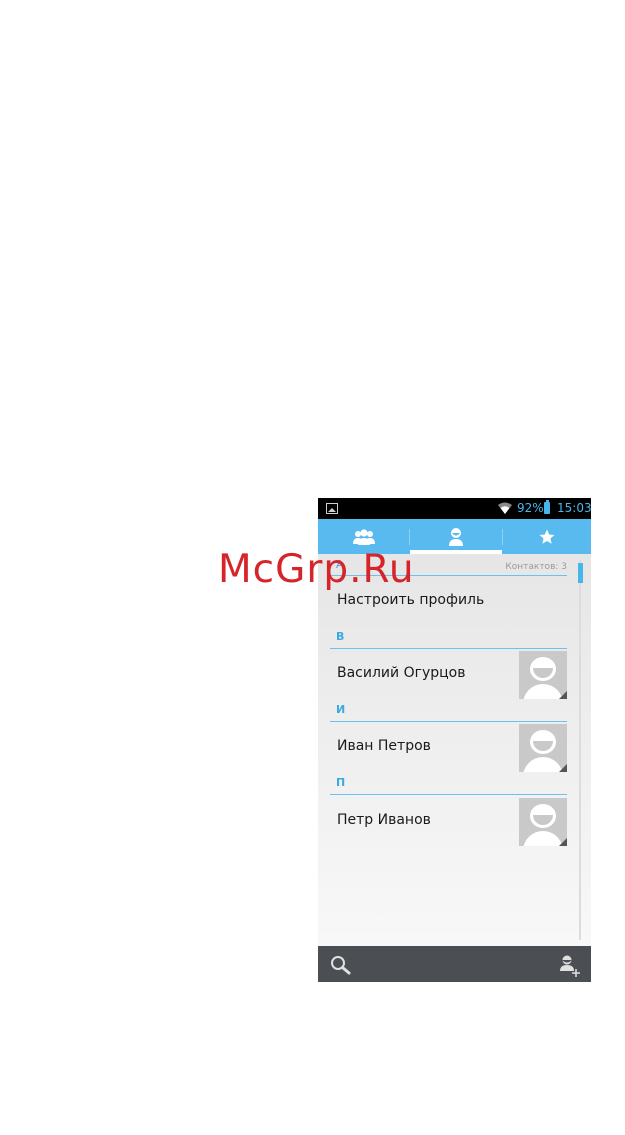  What do you see at coordinates (530, 508) in the screenshot?
I see `battery-percent: 92%` at bounding box center [530, 508].